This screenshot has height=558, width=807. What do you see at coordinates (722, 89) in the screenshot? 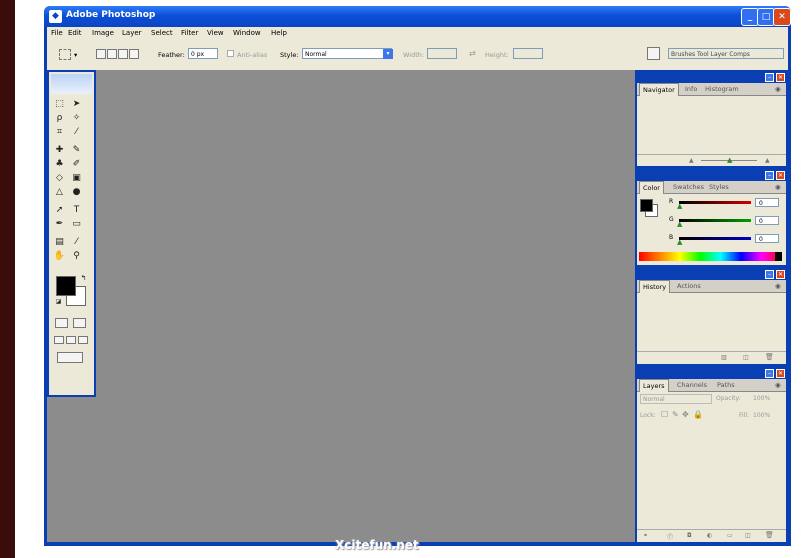
I see `tab-histogram: Histogram` at bounding box center [722, 89].